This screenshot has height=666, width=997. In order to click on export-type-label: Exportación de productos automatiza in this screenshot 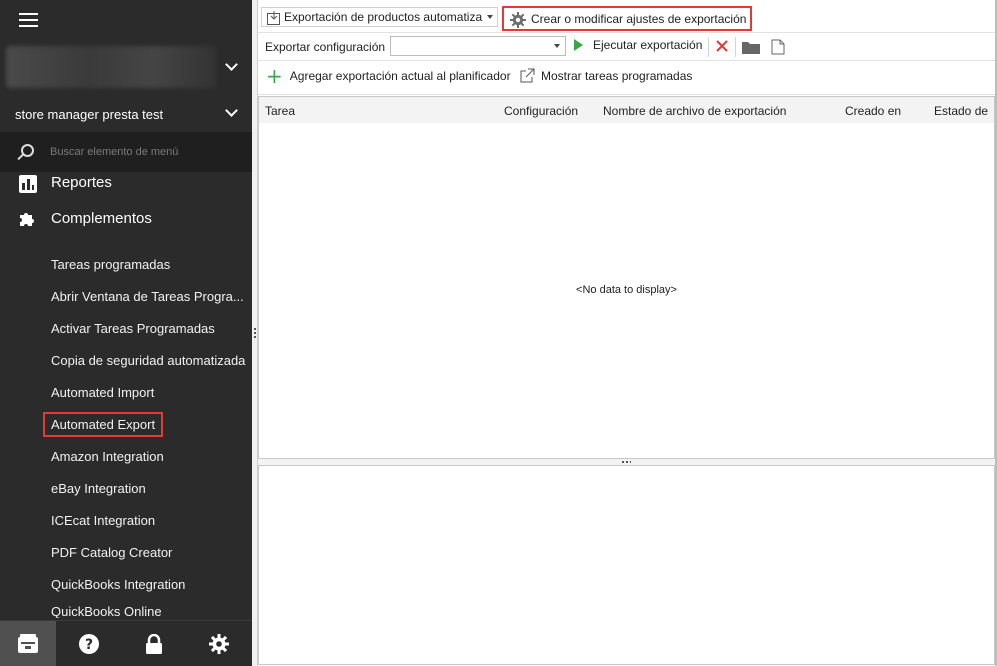, I will do `click(383, 17)`.